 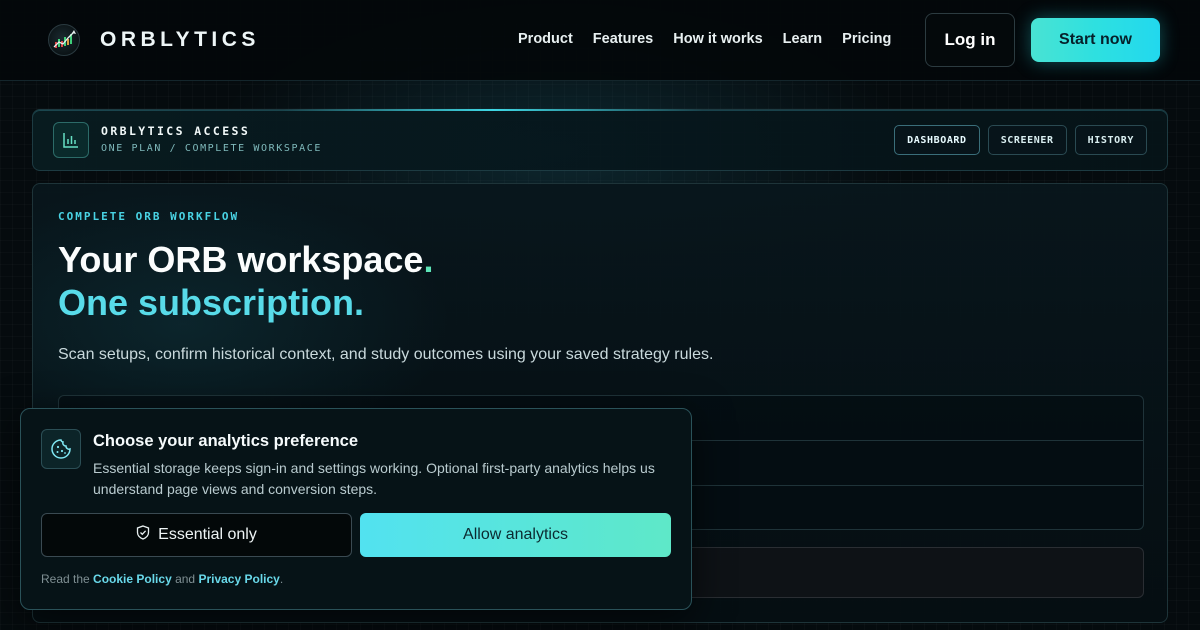 I want to click on tab-history: HISTORY, so click(x=1110, y=140).